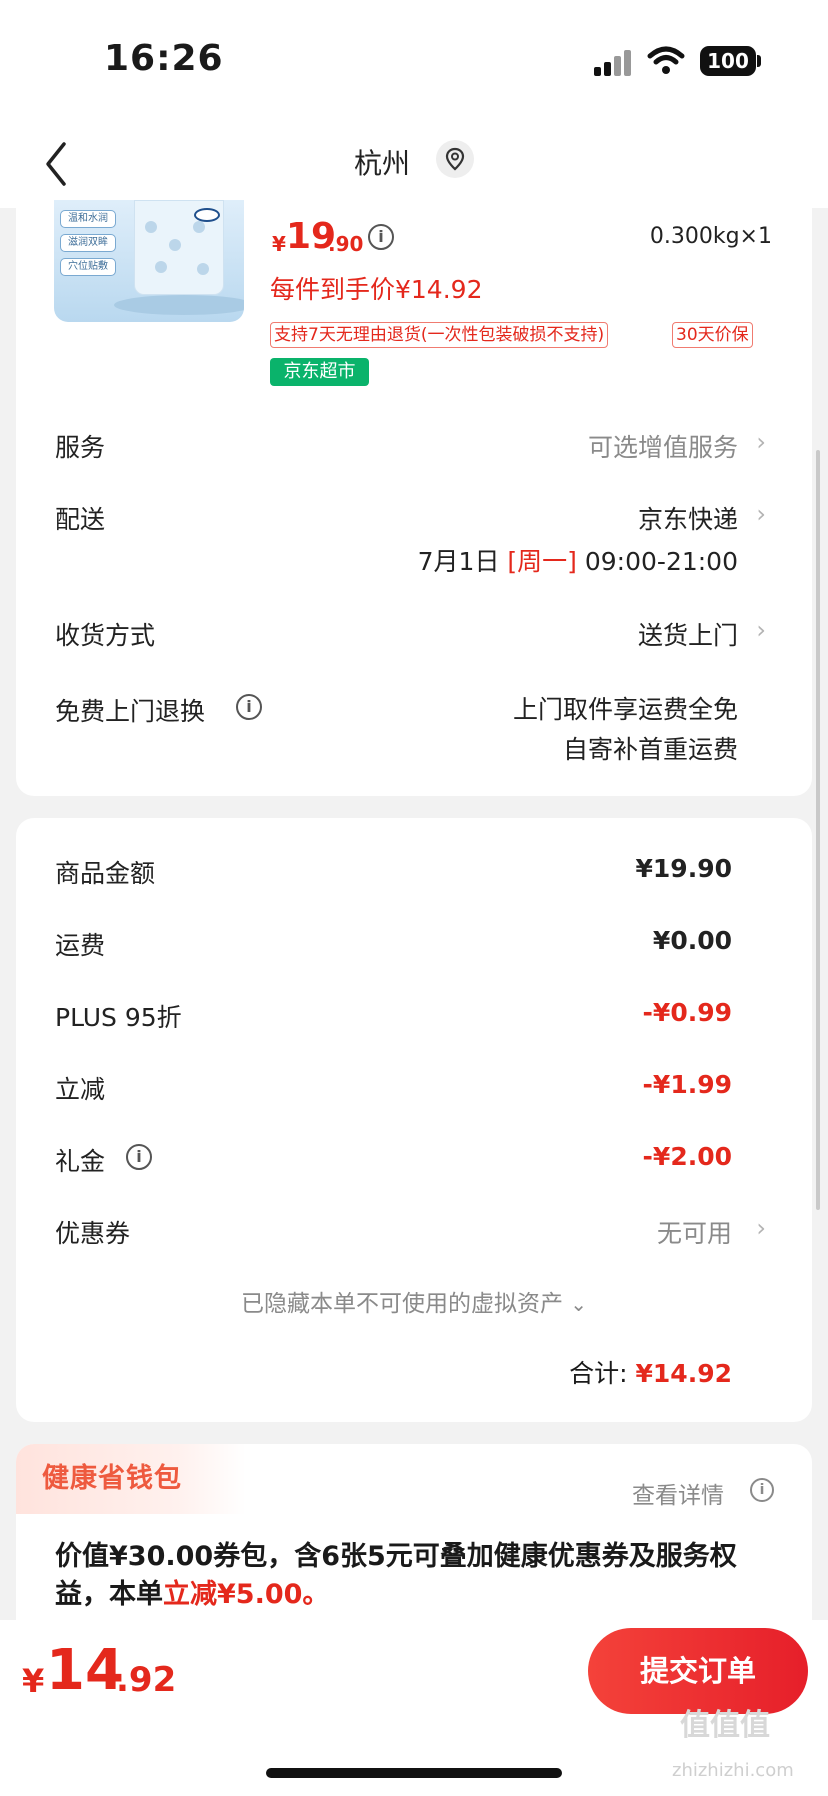 The width and height of the screenshot is (828, 1796). What do you see at coordinates (579, 1304) in the screenshot?
I see `chevron-down-icon: ⌄` at bounding box center [579, 1304].